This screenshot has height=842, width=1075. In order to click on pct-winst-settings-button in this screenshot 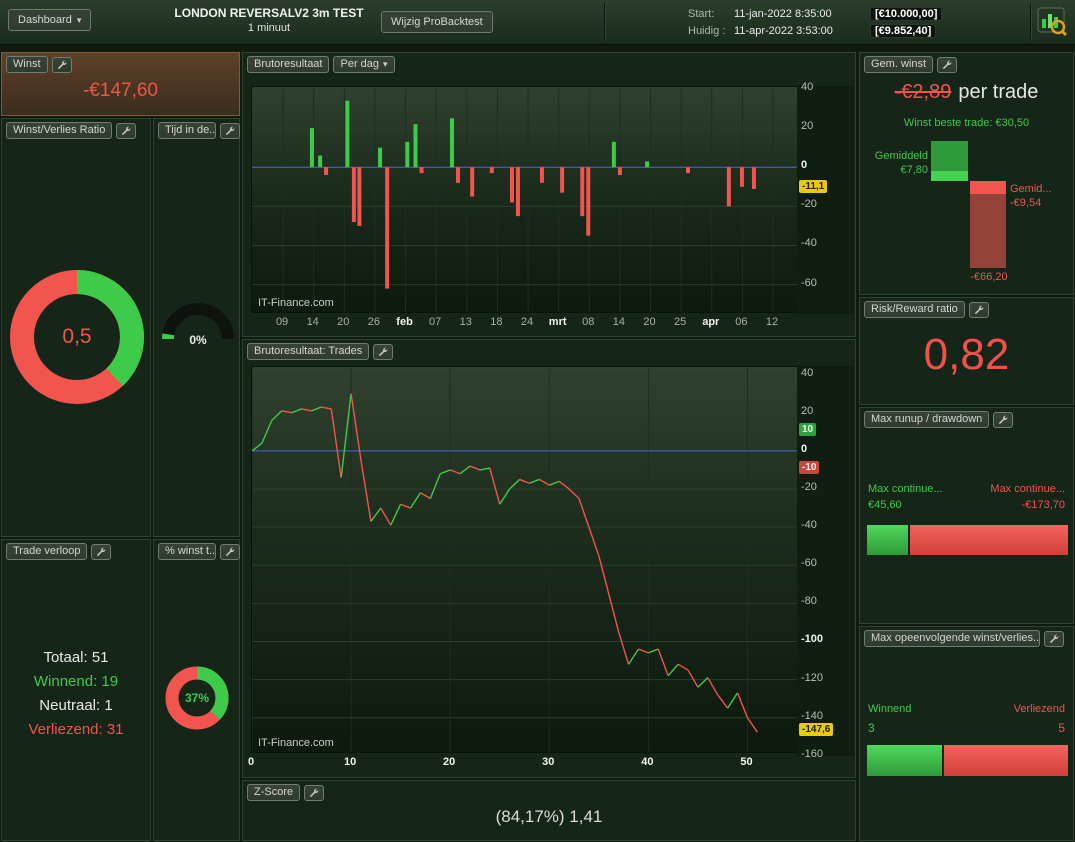, I will do `click(230, 551)`.